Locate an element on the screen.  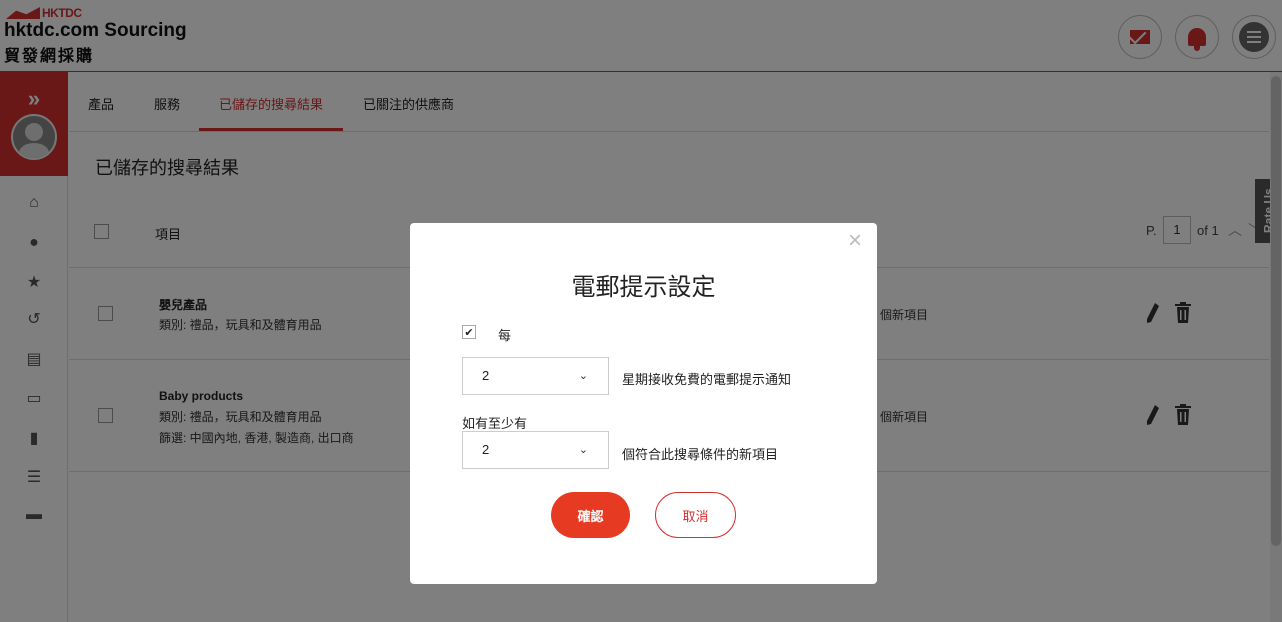
dialog-title: 電郵提示設定 is located at coordinates (643, 287).